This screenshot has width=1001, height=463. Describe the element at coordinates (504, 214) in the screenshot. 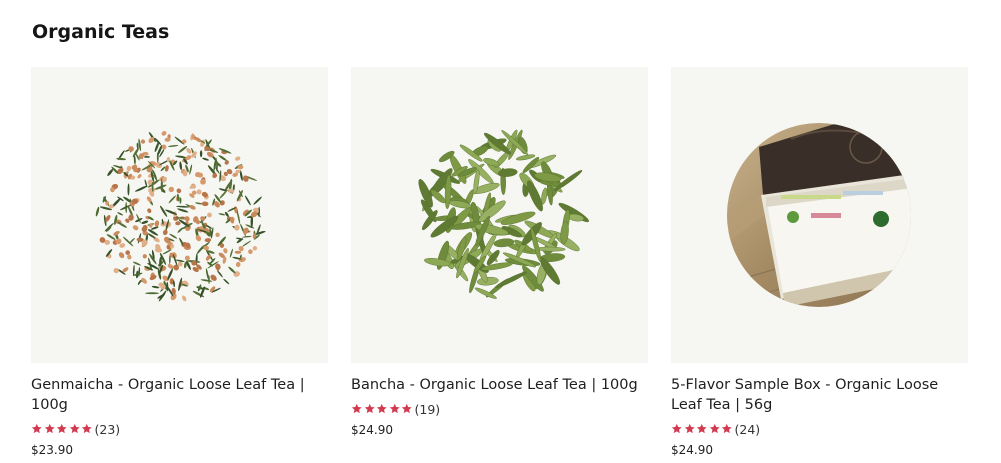

I see `bancha-tea-leaves-image` at that location.